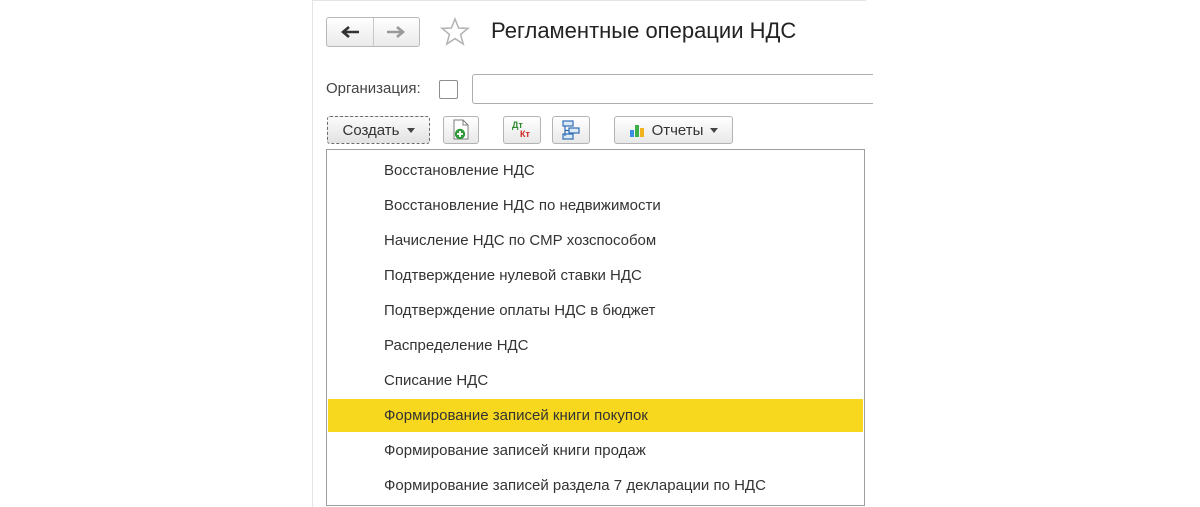  I want to click on menu-item: Списание НДС, so click(595, 380).